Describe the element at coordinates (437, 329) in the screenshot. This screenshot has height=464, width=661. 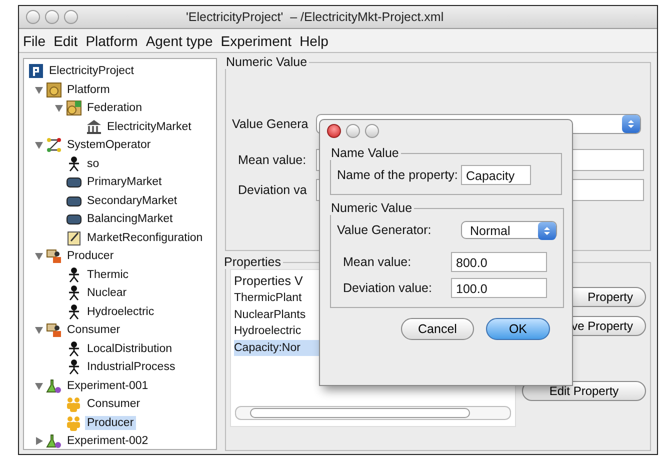
I see `cancel-button: Cancel` at that location.